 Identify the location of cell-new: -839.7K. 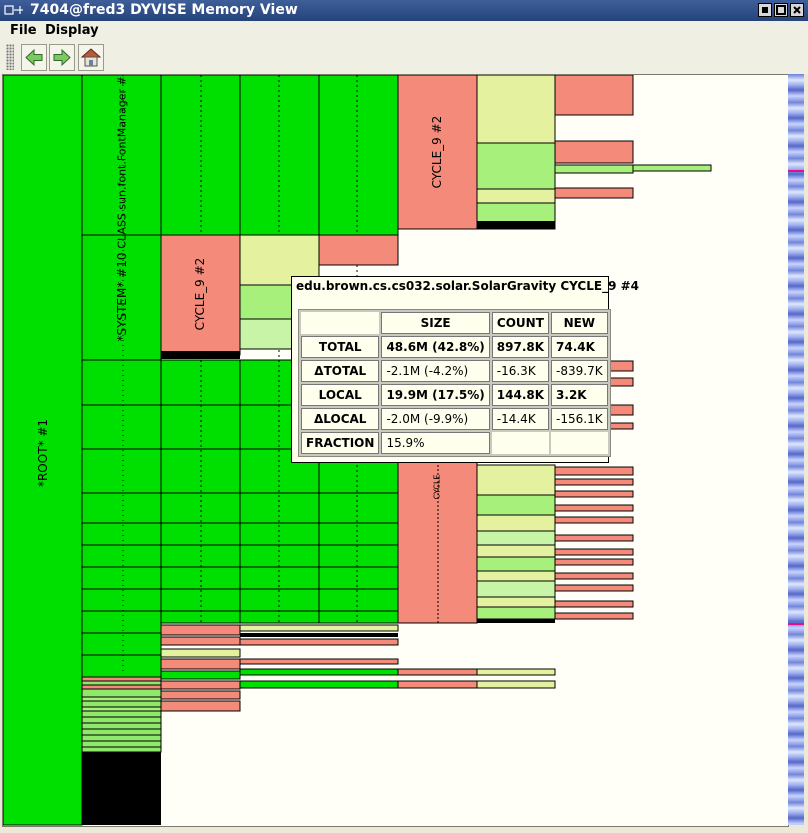
(579, 371).